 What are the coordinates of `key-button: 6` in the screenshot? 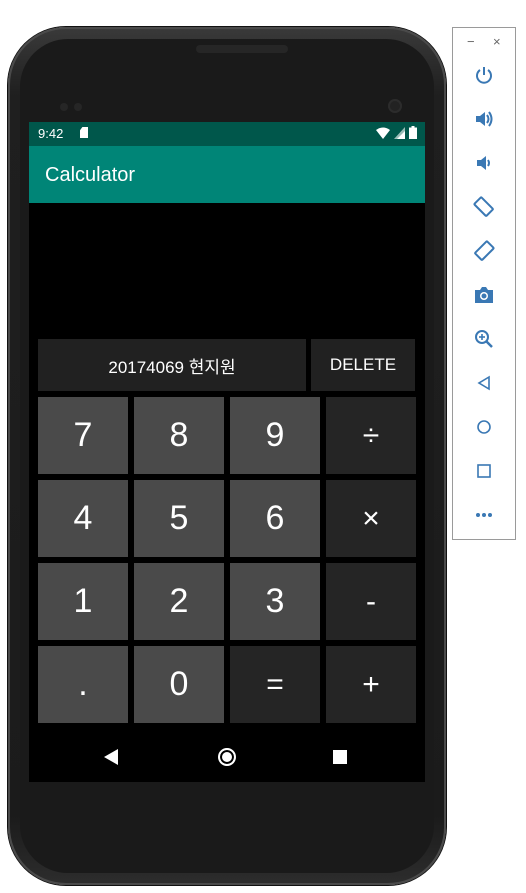 It's located at (275, 518).